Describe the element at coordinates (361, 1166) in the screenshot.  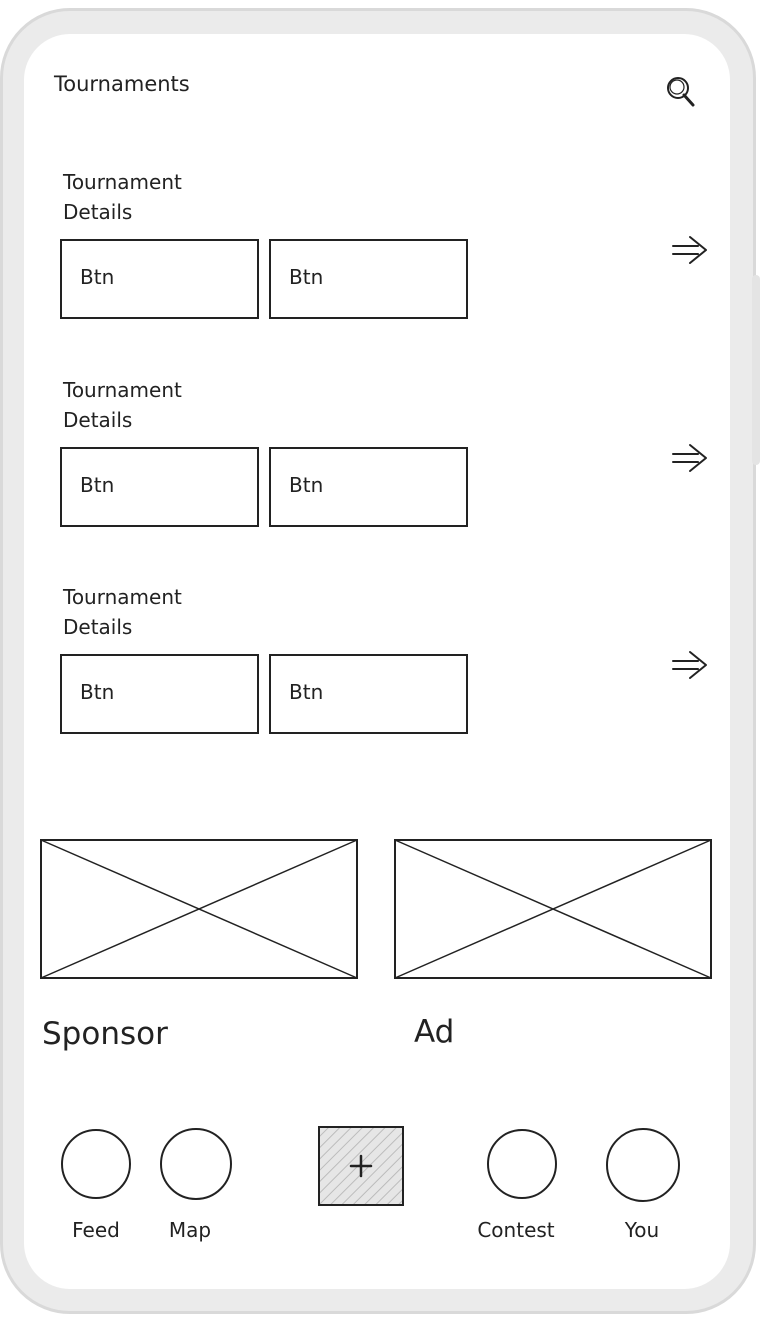
I see `plus-icon` at that location.